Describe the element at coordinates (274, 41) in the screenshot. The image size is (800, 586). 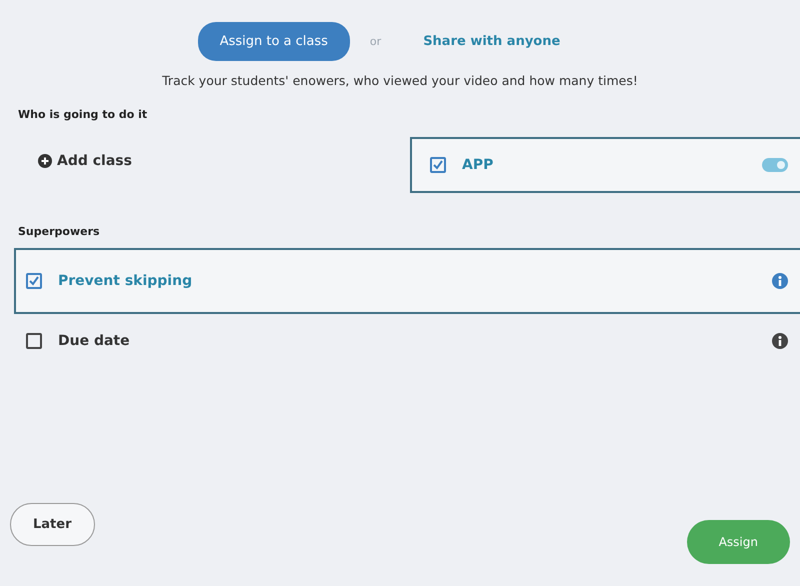
I see `mode-tab: Assign to a class` at that location.